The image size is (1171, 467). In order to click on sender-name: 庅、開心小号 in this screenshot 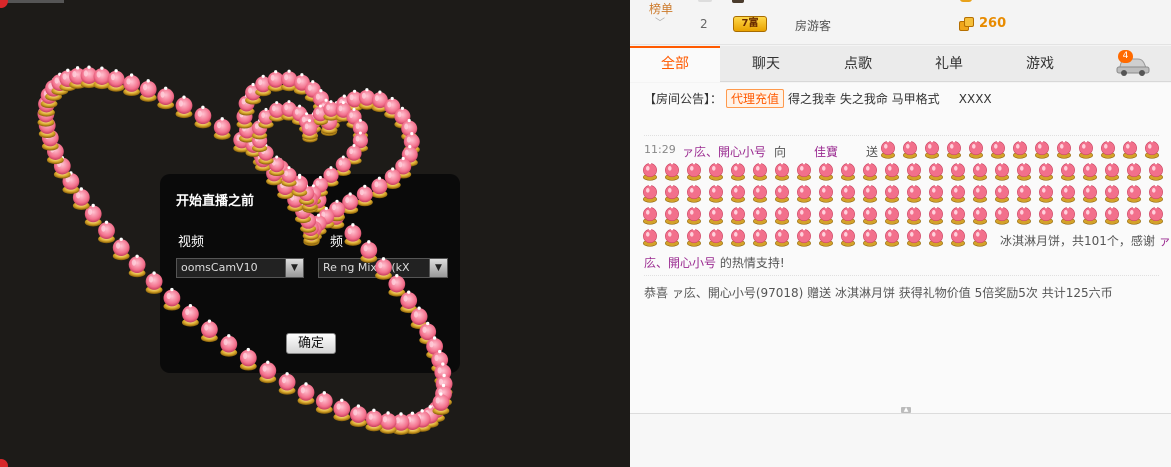, I will do `click(680, 263)`.